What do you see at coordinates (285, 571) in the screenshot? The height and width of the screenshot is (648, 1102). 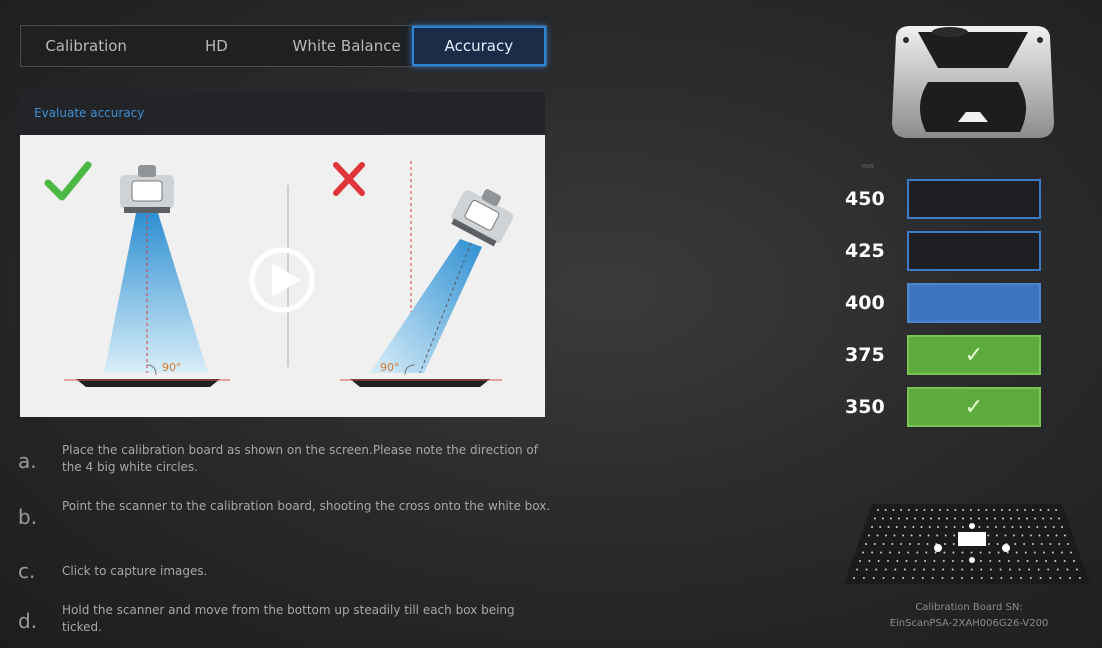 I see `step-c: c. Click to capture images.` at bounding box center [285, 571].